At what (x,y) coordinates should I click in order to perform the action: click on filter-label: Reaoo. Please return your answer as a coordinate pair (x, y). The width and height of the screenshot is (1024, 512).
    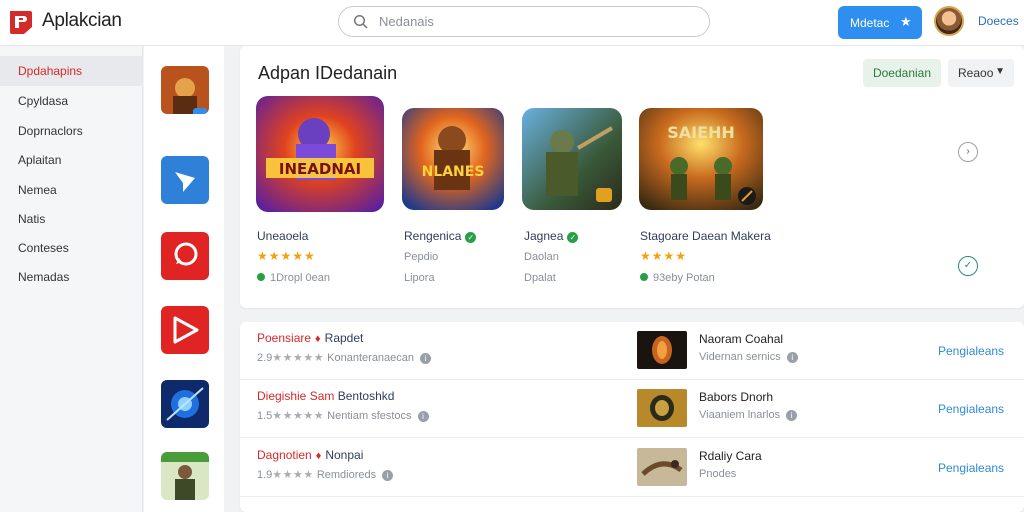
    Looking at the image, I should click on (976, 73).